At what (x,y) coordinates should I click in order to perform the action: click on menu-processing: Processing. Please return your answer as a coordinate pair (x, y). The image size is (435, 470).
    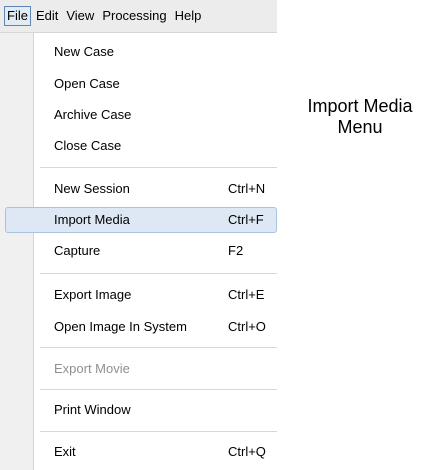
    Looking at the image, I should click on (134, 16).